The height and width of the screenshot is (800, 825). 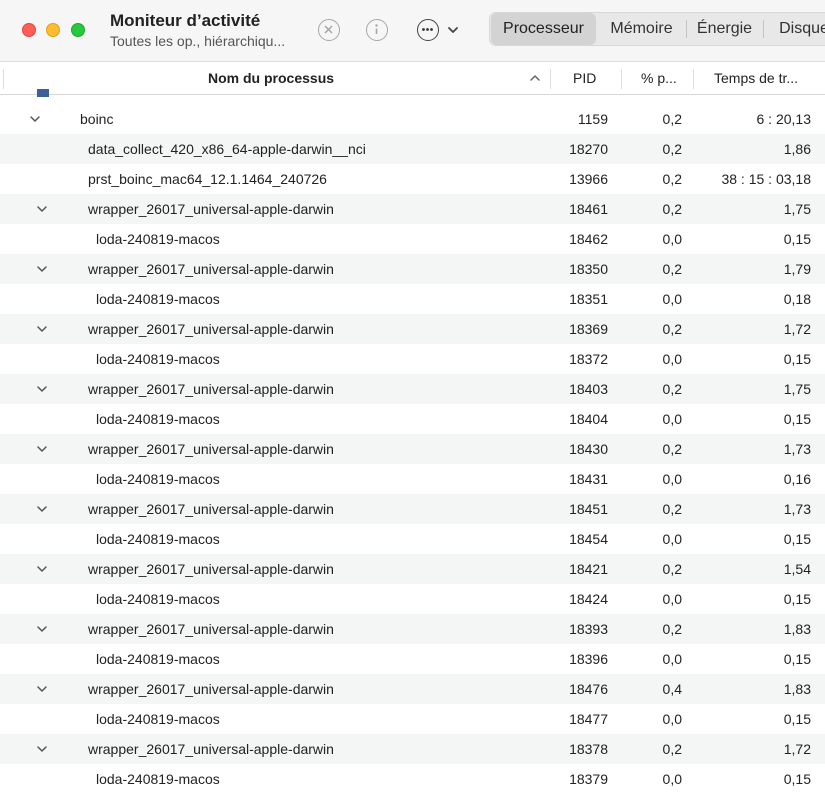 What do you see at coordinates (412, 659) in the screenshot?
I see `table-row: loda-240819-macos 18396 0,0 0,15` at bounding box center [412, 659].